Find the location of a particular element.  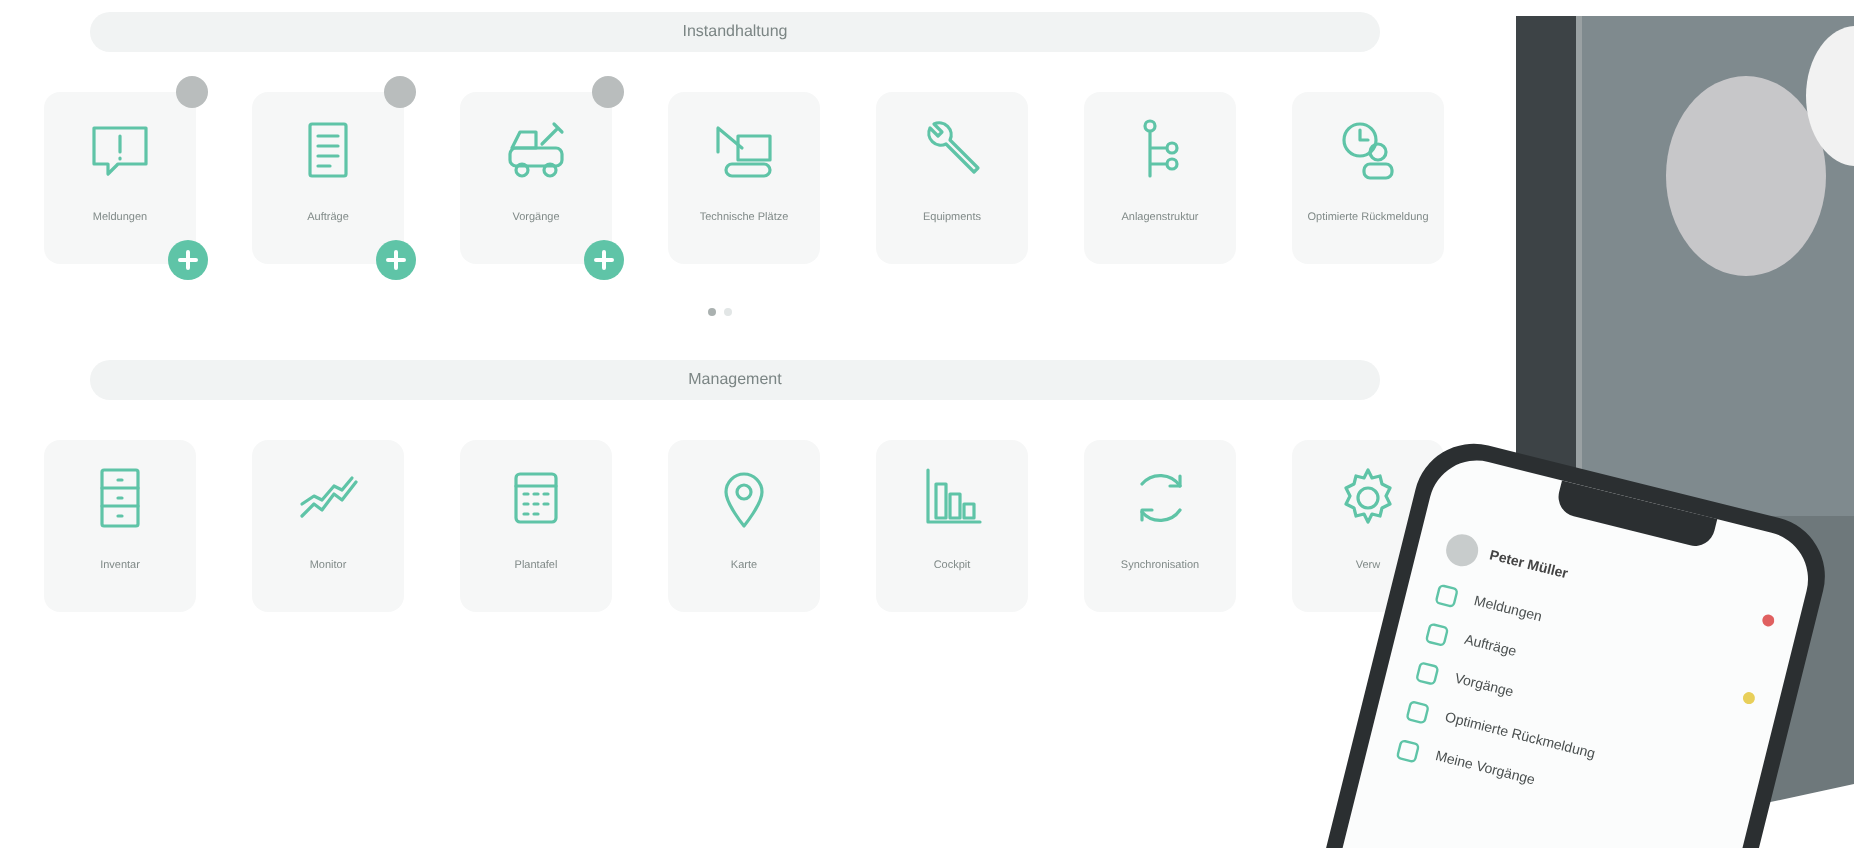

section-title: Instandhaltung is located at coordinates (735, 31).